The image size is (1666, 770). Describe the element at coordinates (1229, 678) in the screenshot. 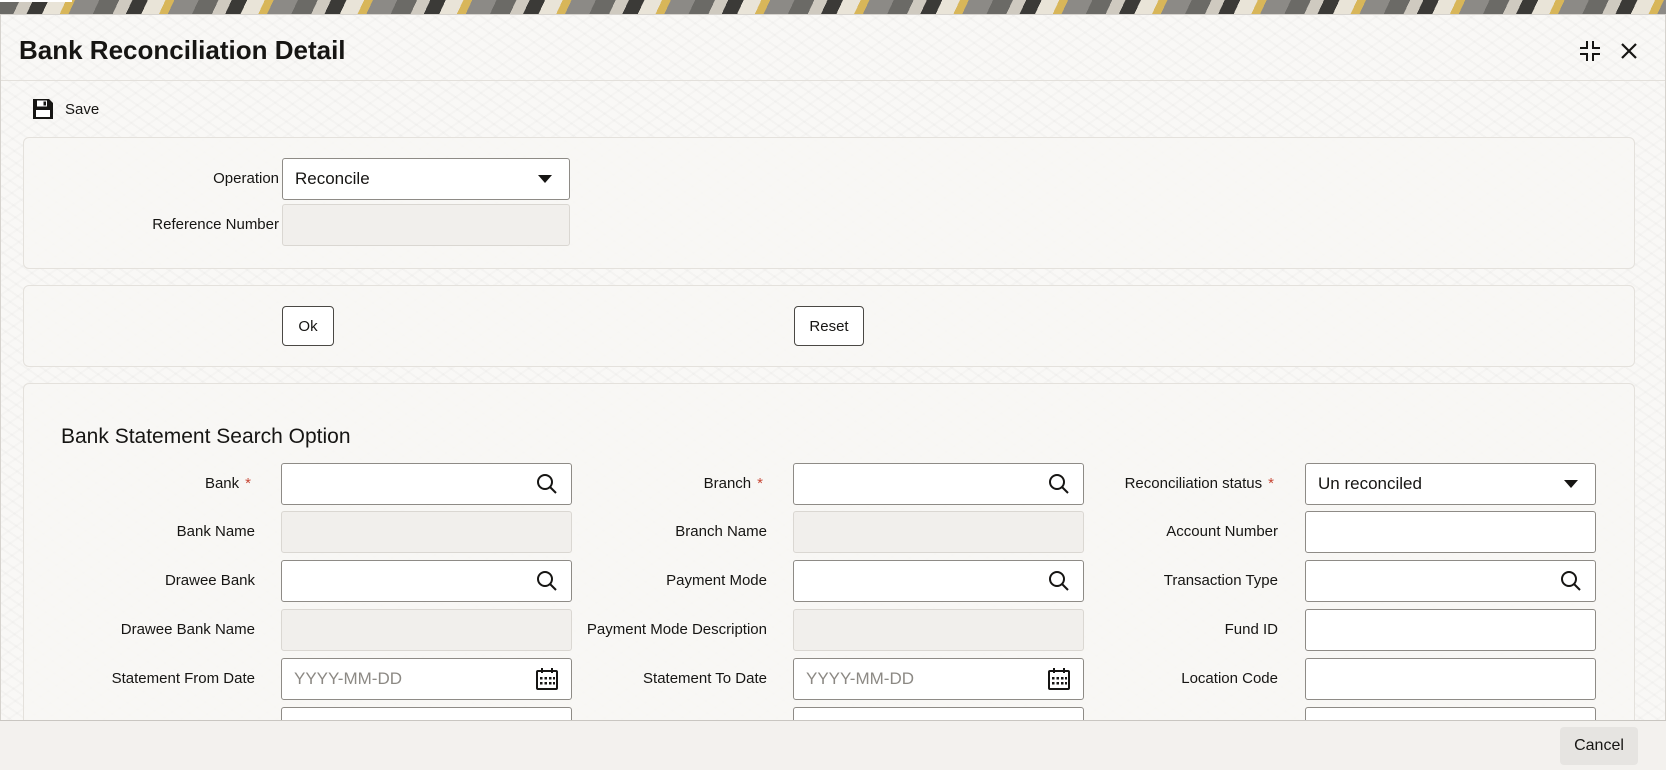

I see `location-code-label: Location Code` at that location.